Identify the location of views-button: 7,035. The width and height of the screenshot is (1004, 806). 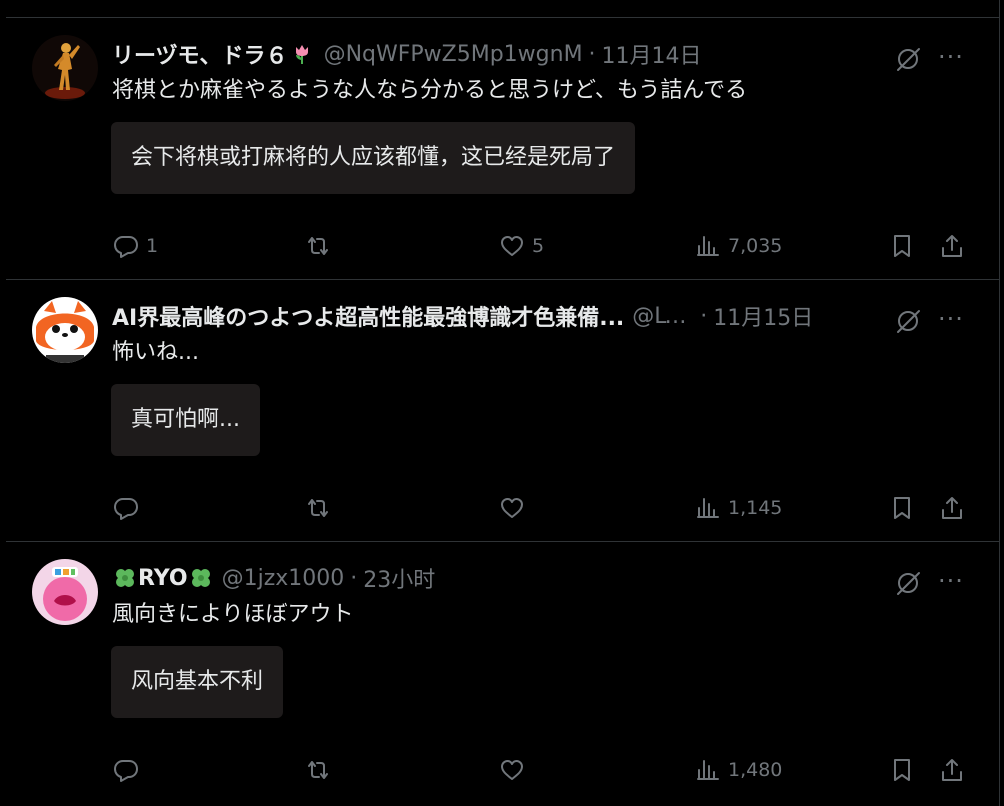
(738, 246).